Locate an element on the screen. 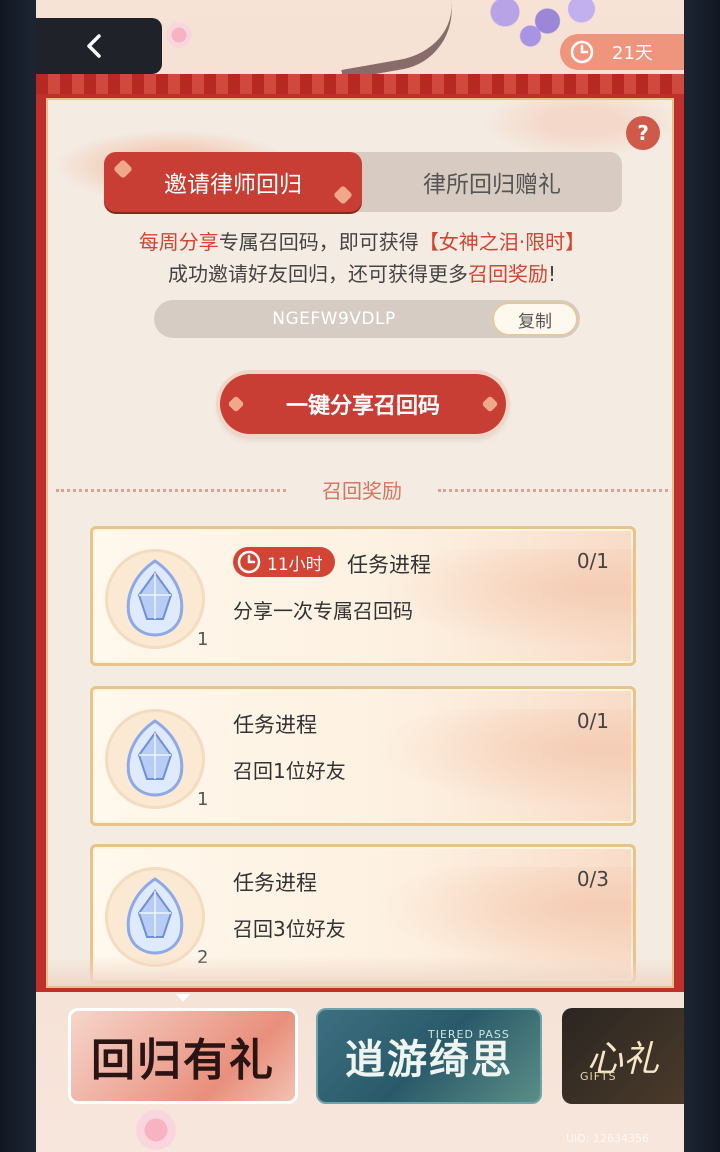 The width and height of the screenshot is (720, 1152). uid-label: UID: 12634356 is located at coordinates (607, 1138).